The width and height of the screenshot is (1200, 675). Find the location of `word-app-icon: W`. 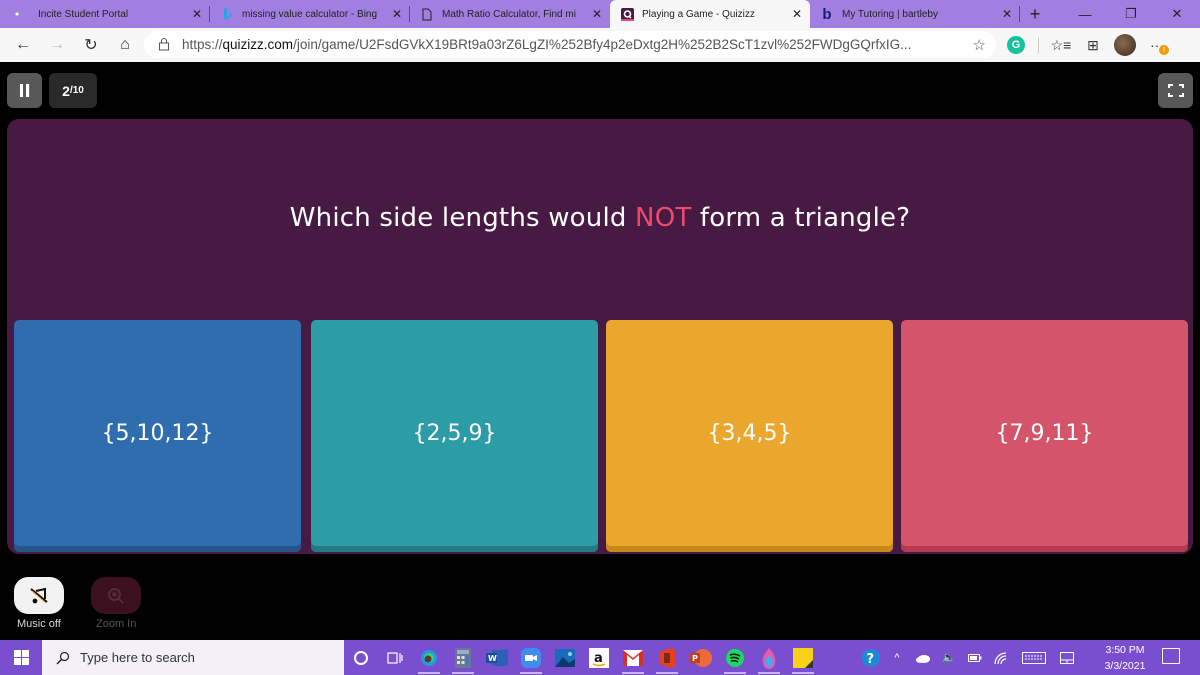

word-app-icon: W is located at coordinates (497, 657).